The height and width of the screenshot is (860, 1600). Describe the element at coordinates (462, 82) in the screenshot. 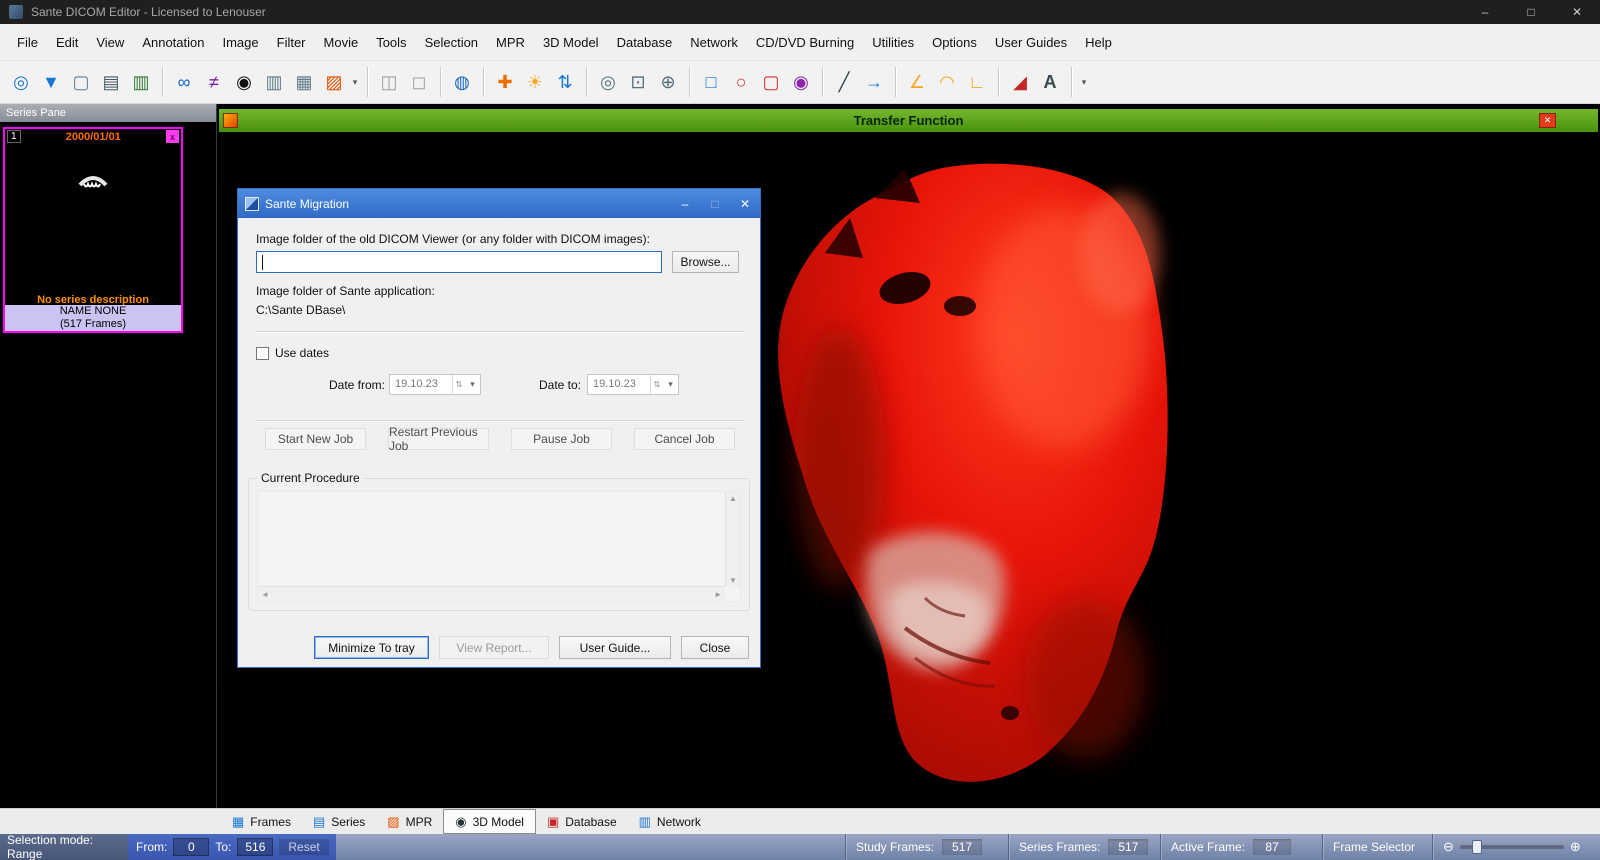

I see `globe-icon: ◍` at that location.